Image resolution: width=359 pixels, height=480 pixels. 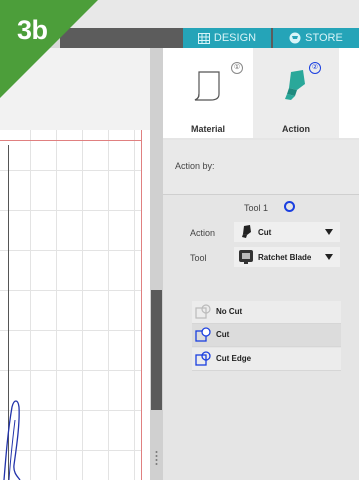 I want to click on blade-small-icon, so click(x=246, y=231).